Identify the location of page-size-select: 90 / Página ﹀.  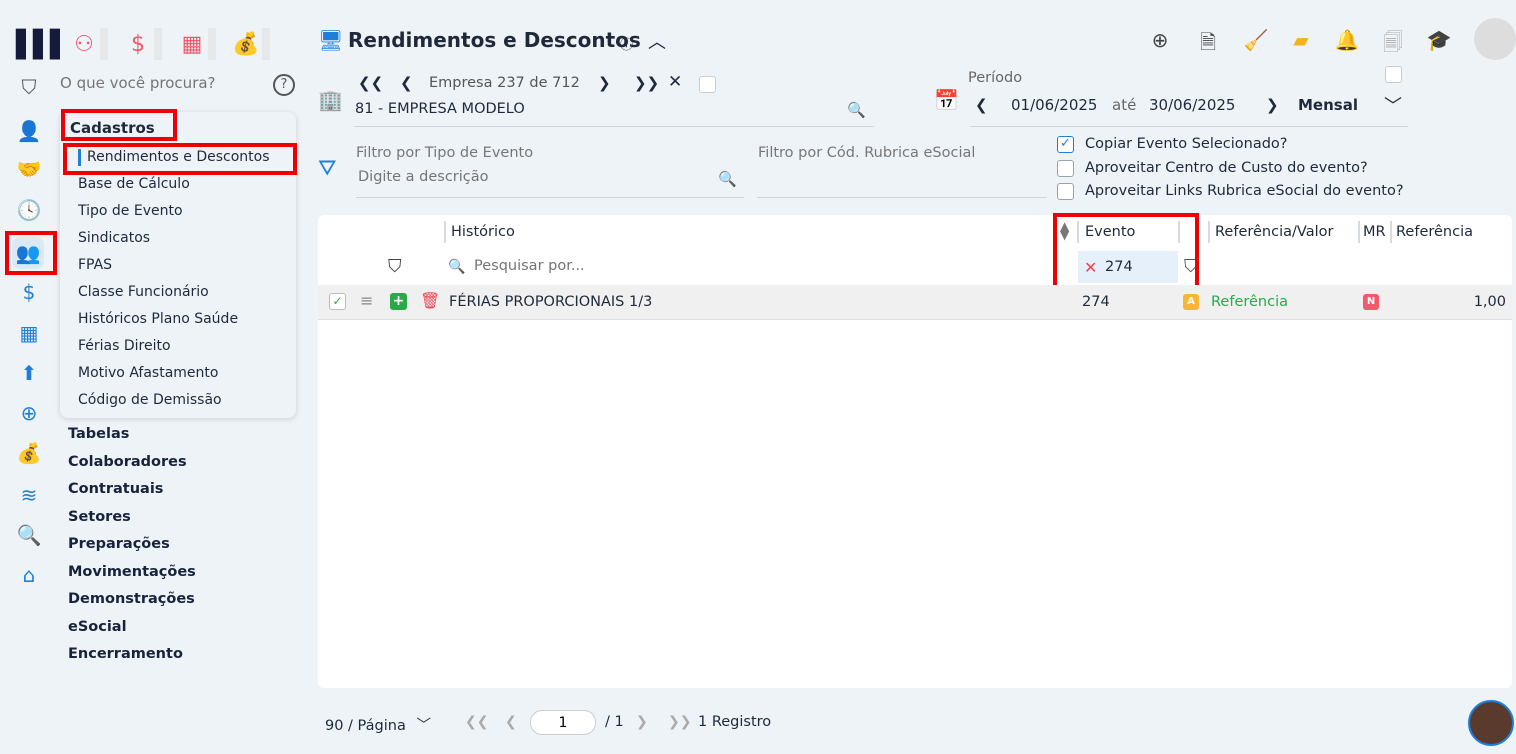
(378, 724).